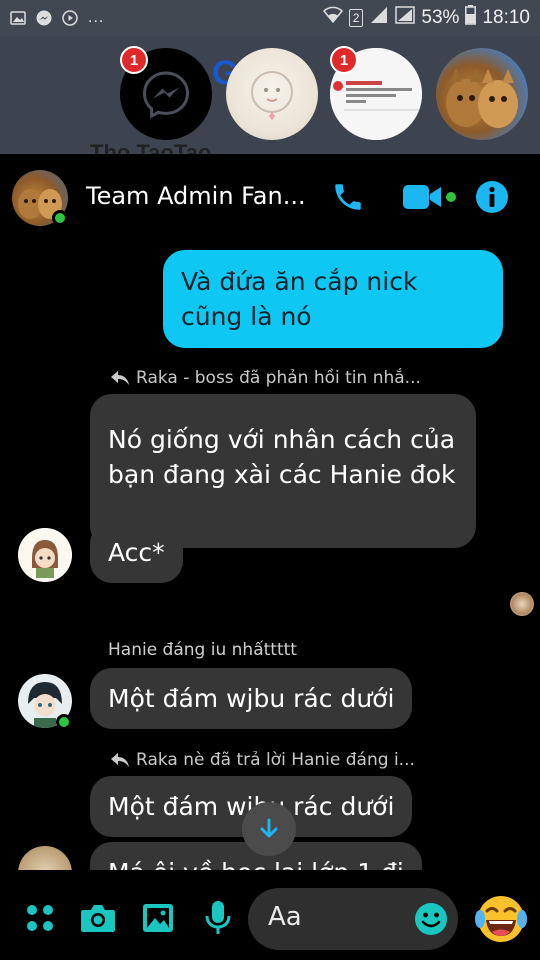 The width and height of the screenshot is (540, 960). I want to click on battery-percent: 53%, so click(440, 17).